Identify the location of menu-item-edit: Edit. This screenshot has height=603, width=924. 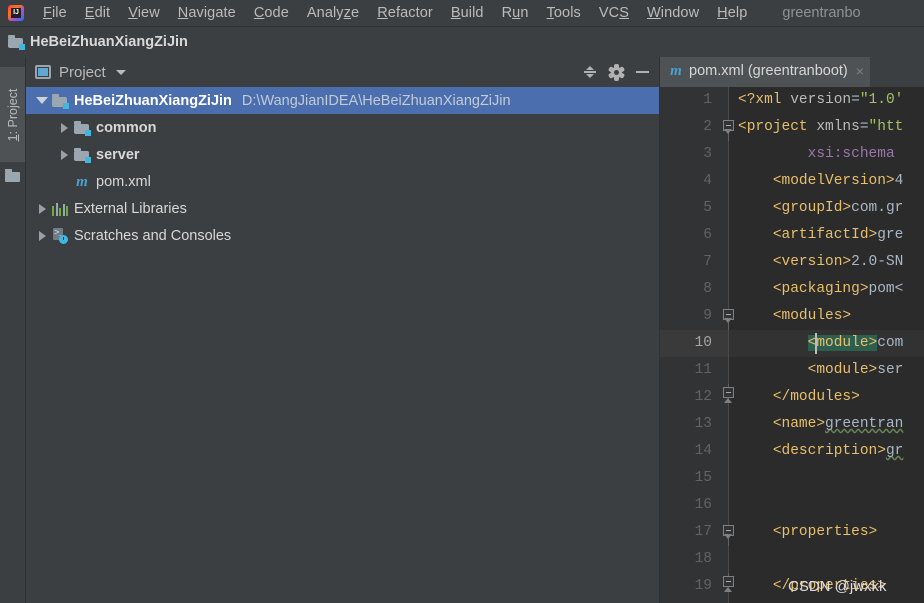
(97, 13).